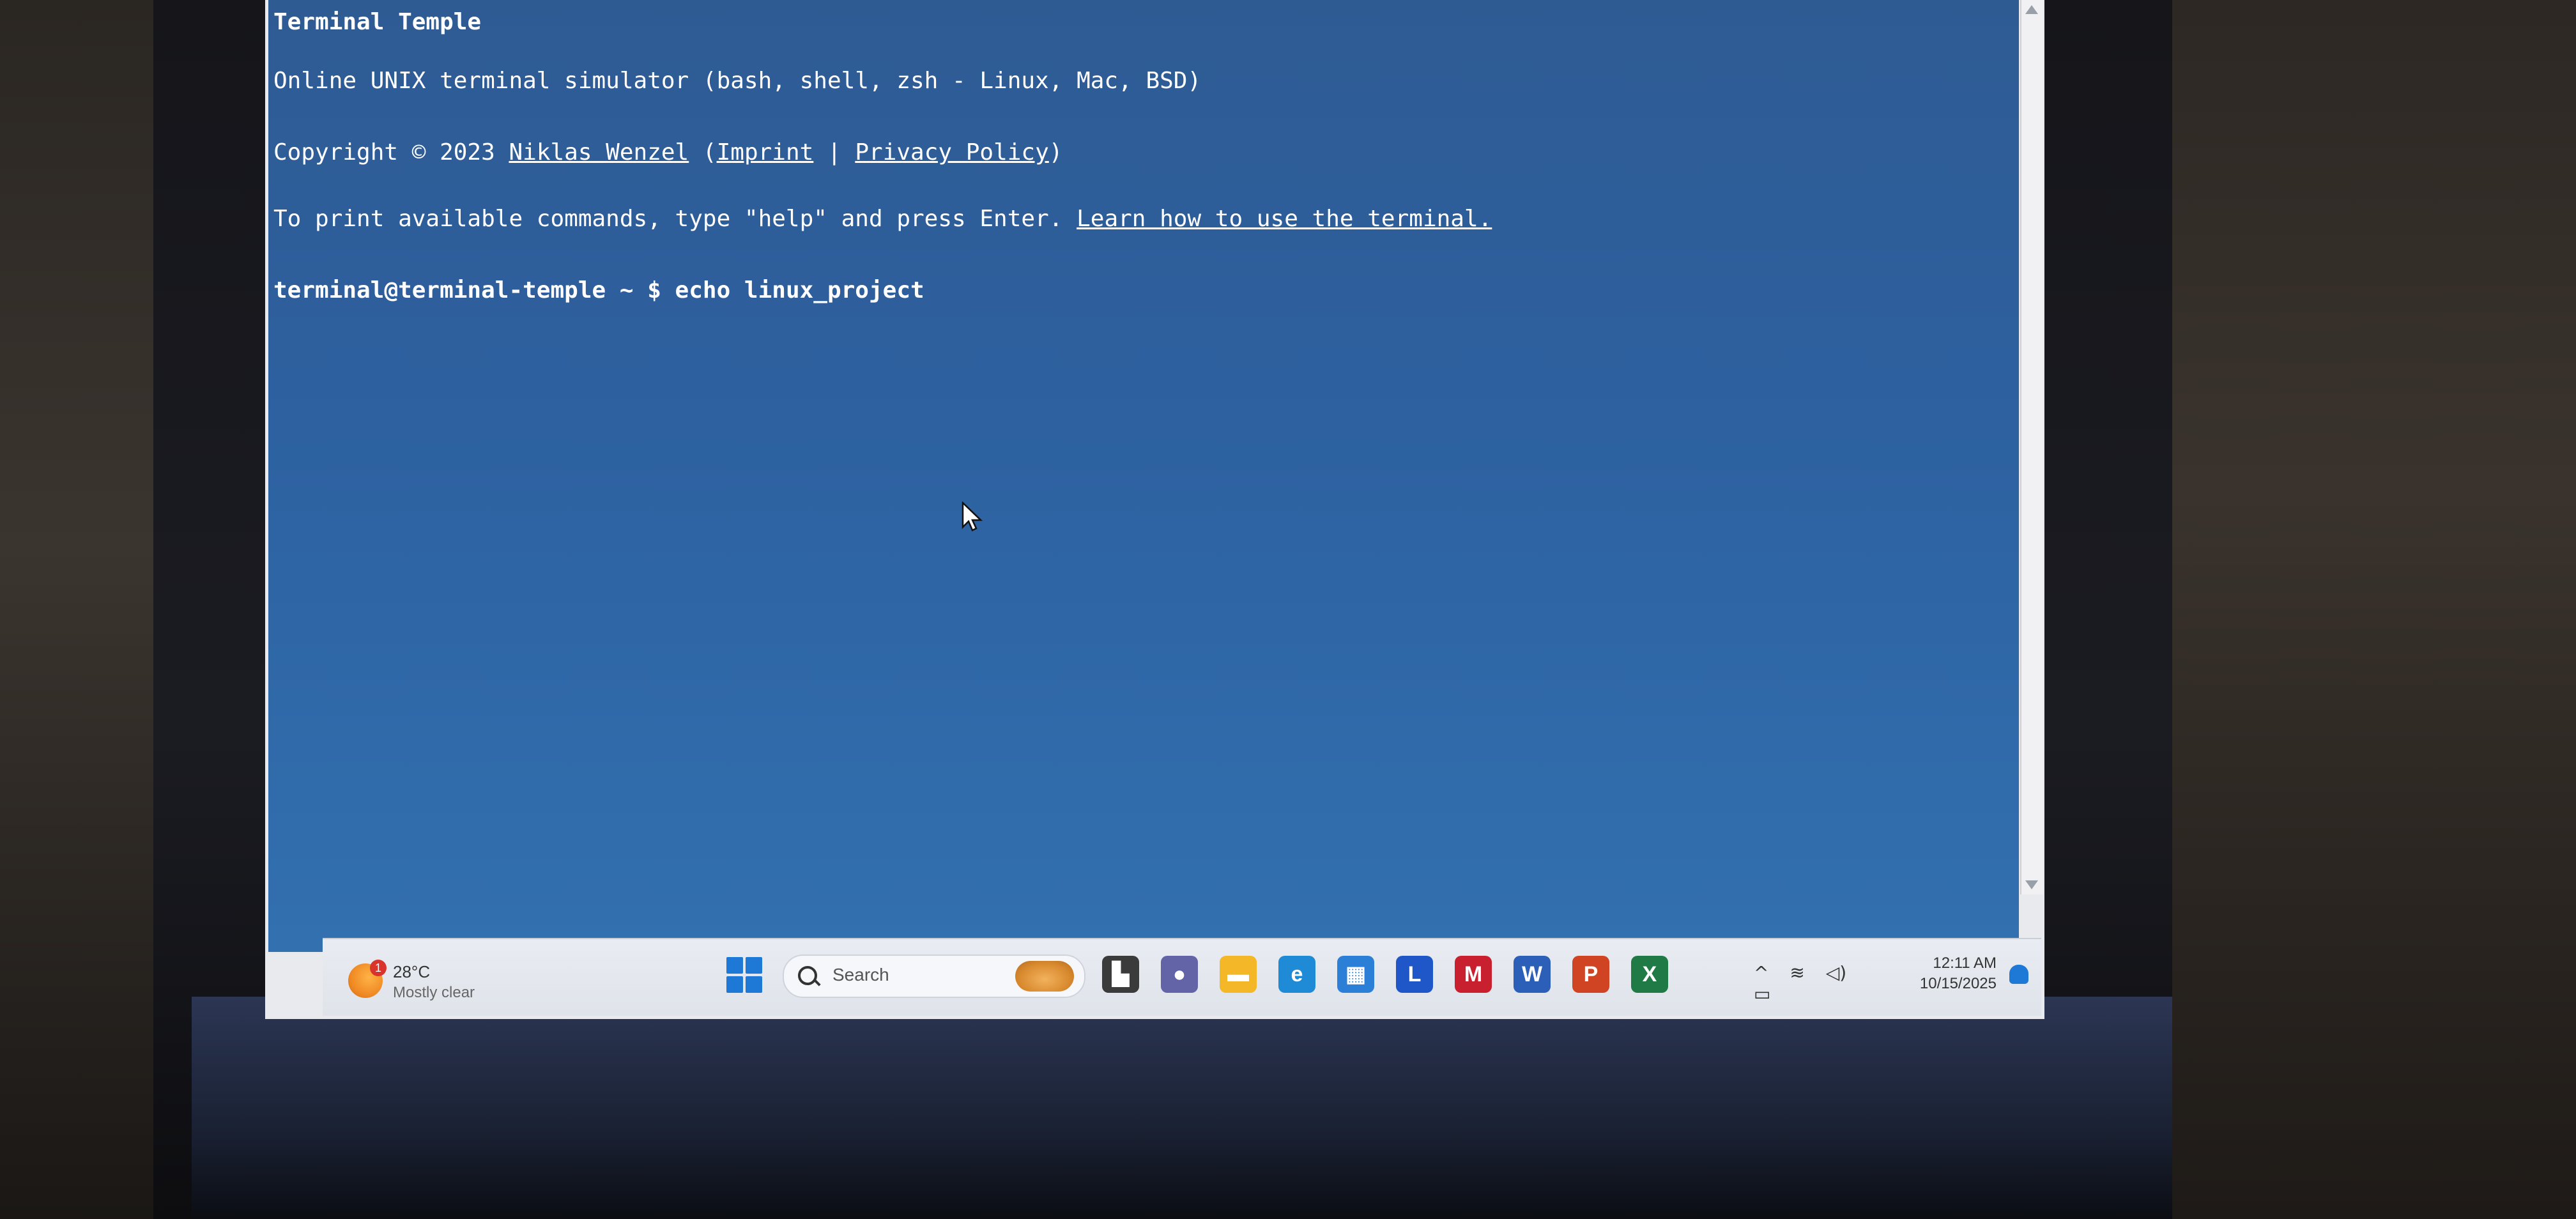  I want to click on l-app-icon: L, so click(1414, 974).